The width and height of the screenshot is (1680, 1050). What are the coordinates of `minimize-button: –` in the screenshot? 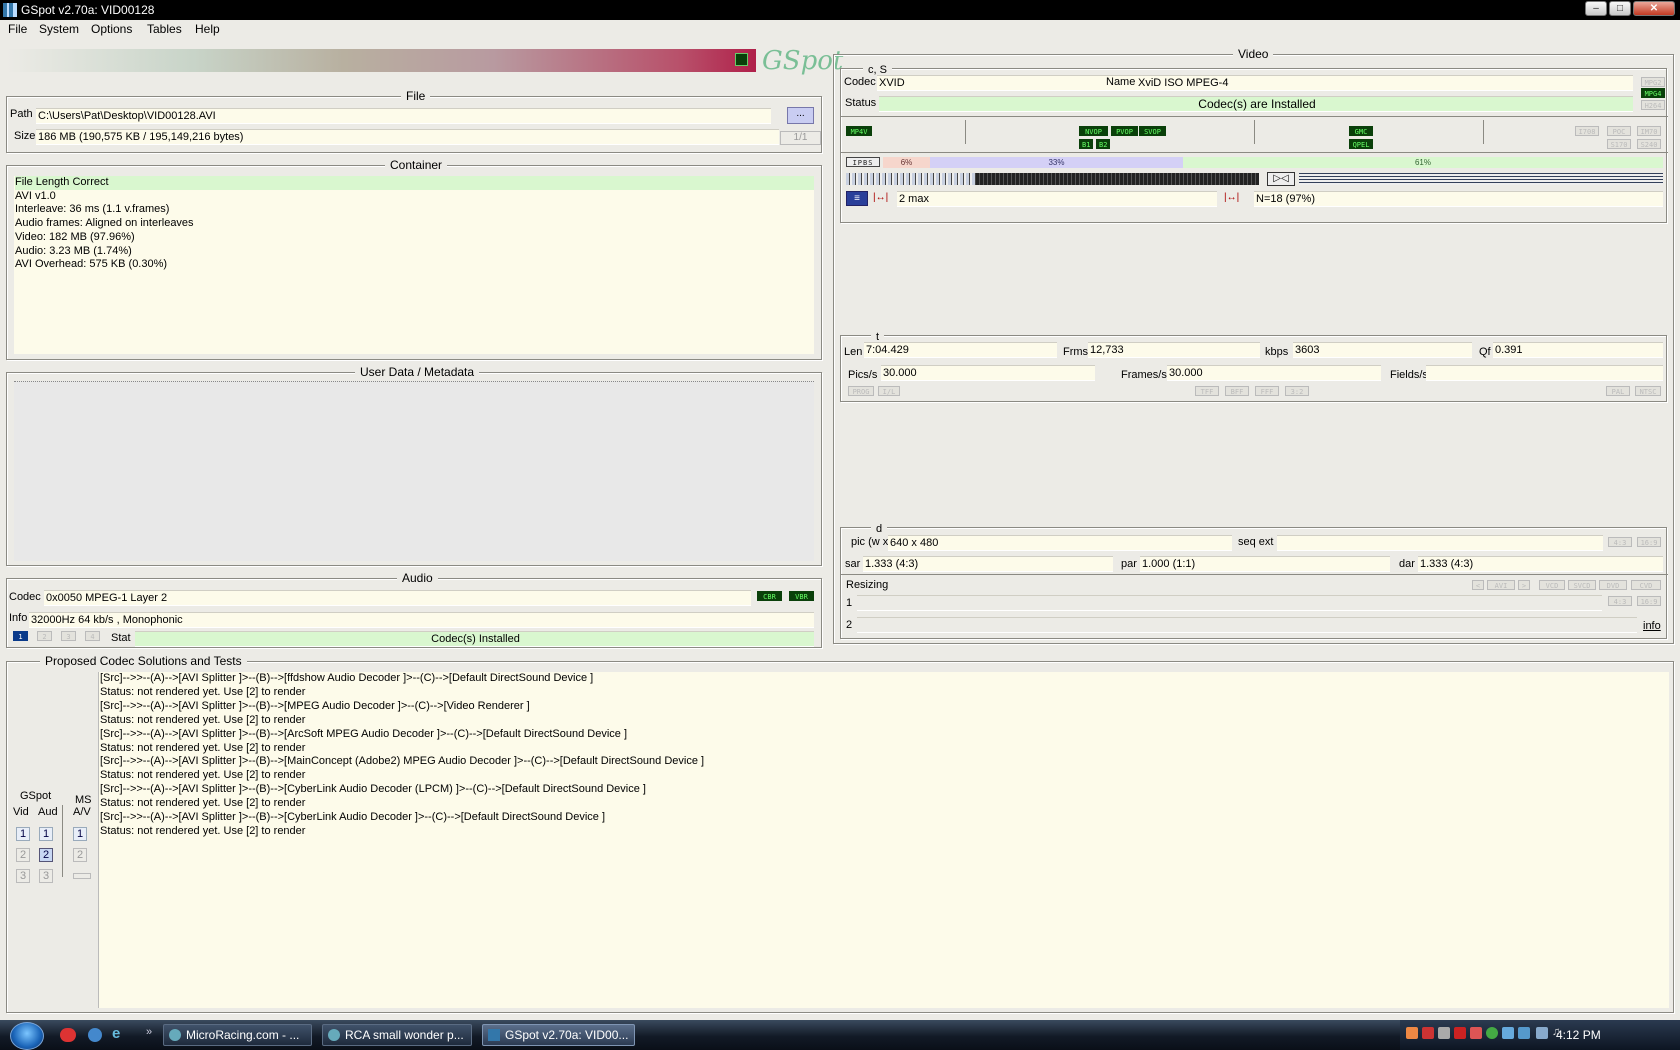 It's located at (1596, 8).